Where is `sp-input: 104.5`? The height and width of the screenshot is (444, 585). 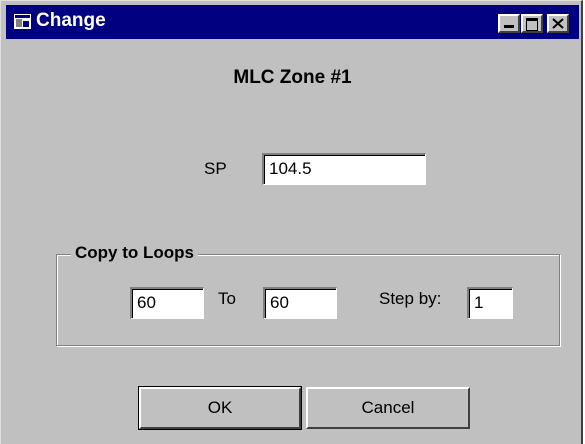
sp-input: 104.5 is located at coordinates (344, 169).